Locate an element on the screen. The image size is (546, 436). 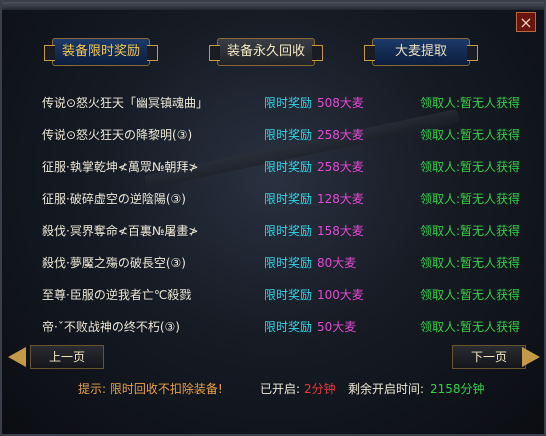
list-item: 传说⊙怒火狂天の降黎明(③) 限时奖励 258大麦 领取人:暂无人获得 is located at coordinates (274, 134).